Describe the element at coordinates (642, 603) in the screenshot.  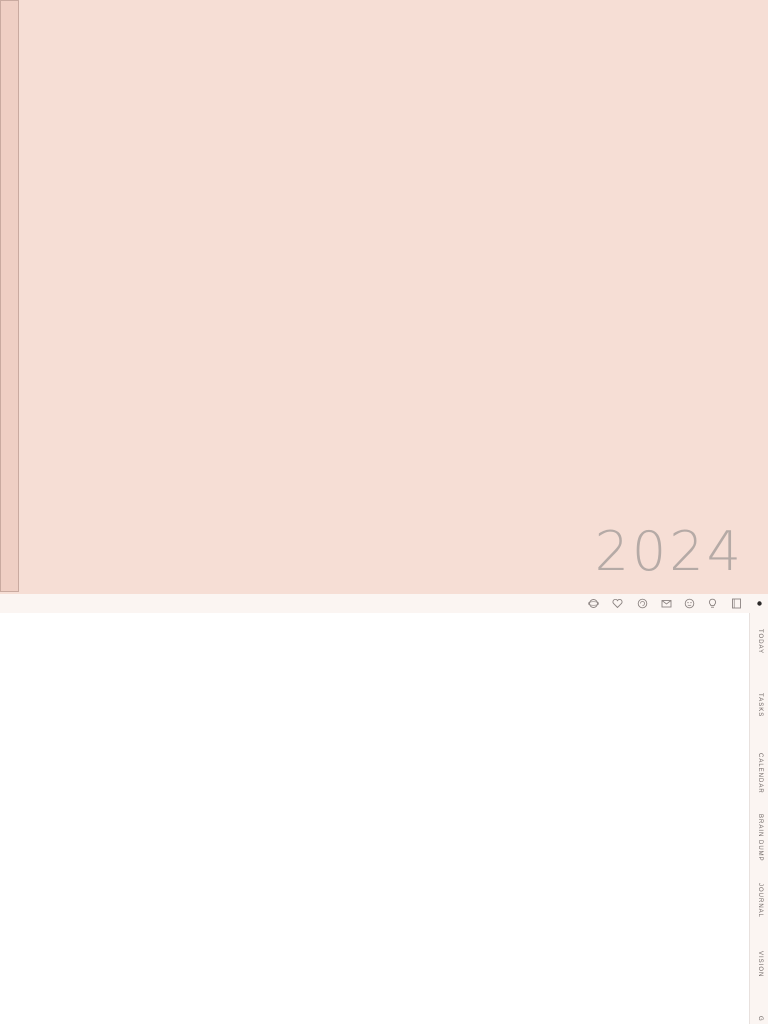
I see `swirl-icon` at that location.